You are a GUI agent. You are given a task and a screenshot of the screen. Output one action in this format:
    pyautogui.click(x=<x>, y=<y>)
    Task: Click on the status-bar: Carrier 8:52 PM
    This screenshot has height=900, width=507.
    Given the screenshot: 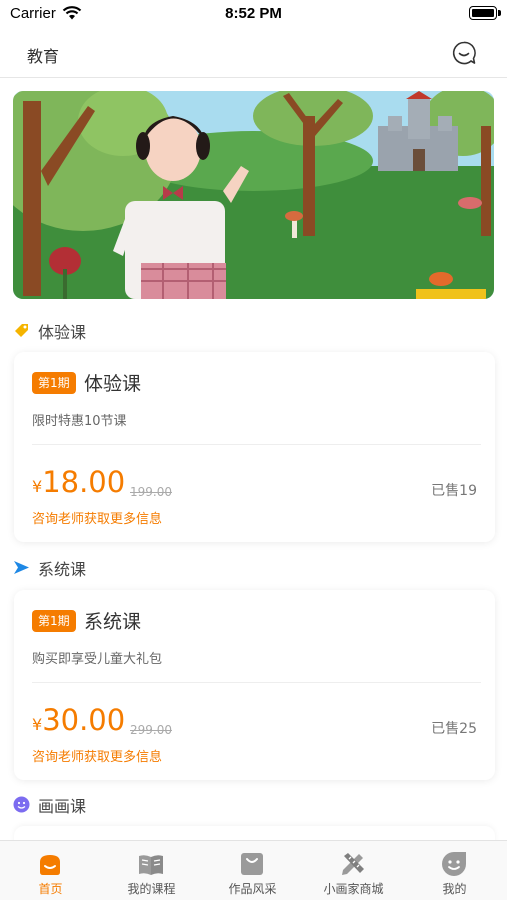 What is the action you would take?
    pyautogui.click(x=253, y=15)
    